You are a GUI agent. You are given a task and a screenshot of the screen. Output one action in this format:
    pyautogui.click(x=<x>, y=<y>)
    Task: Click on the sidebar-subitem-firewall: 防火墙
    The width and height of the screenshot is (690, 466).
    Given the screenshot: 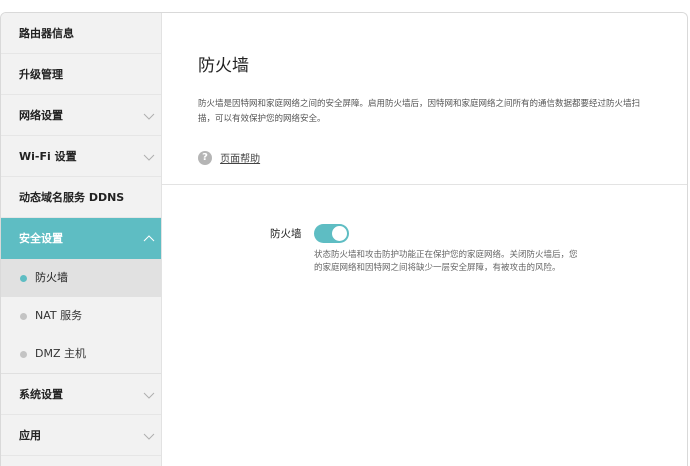 What is the action you would take?
    pyautogui.click(x=81, y=278)
    